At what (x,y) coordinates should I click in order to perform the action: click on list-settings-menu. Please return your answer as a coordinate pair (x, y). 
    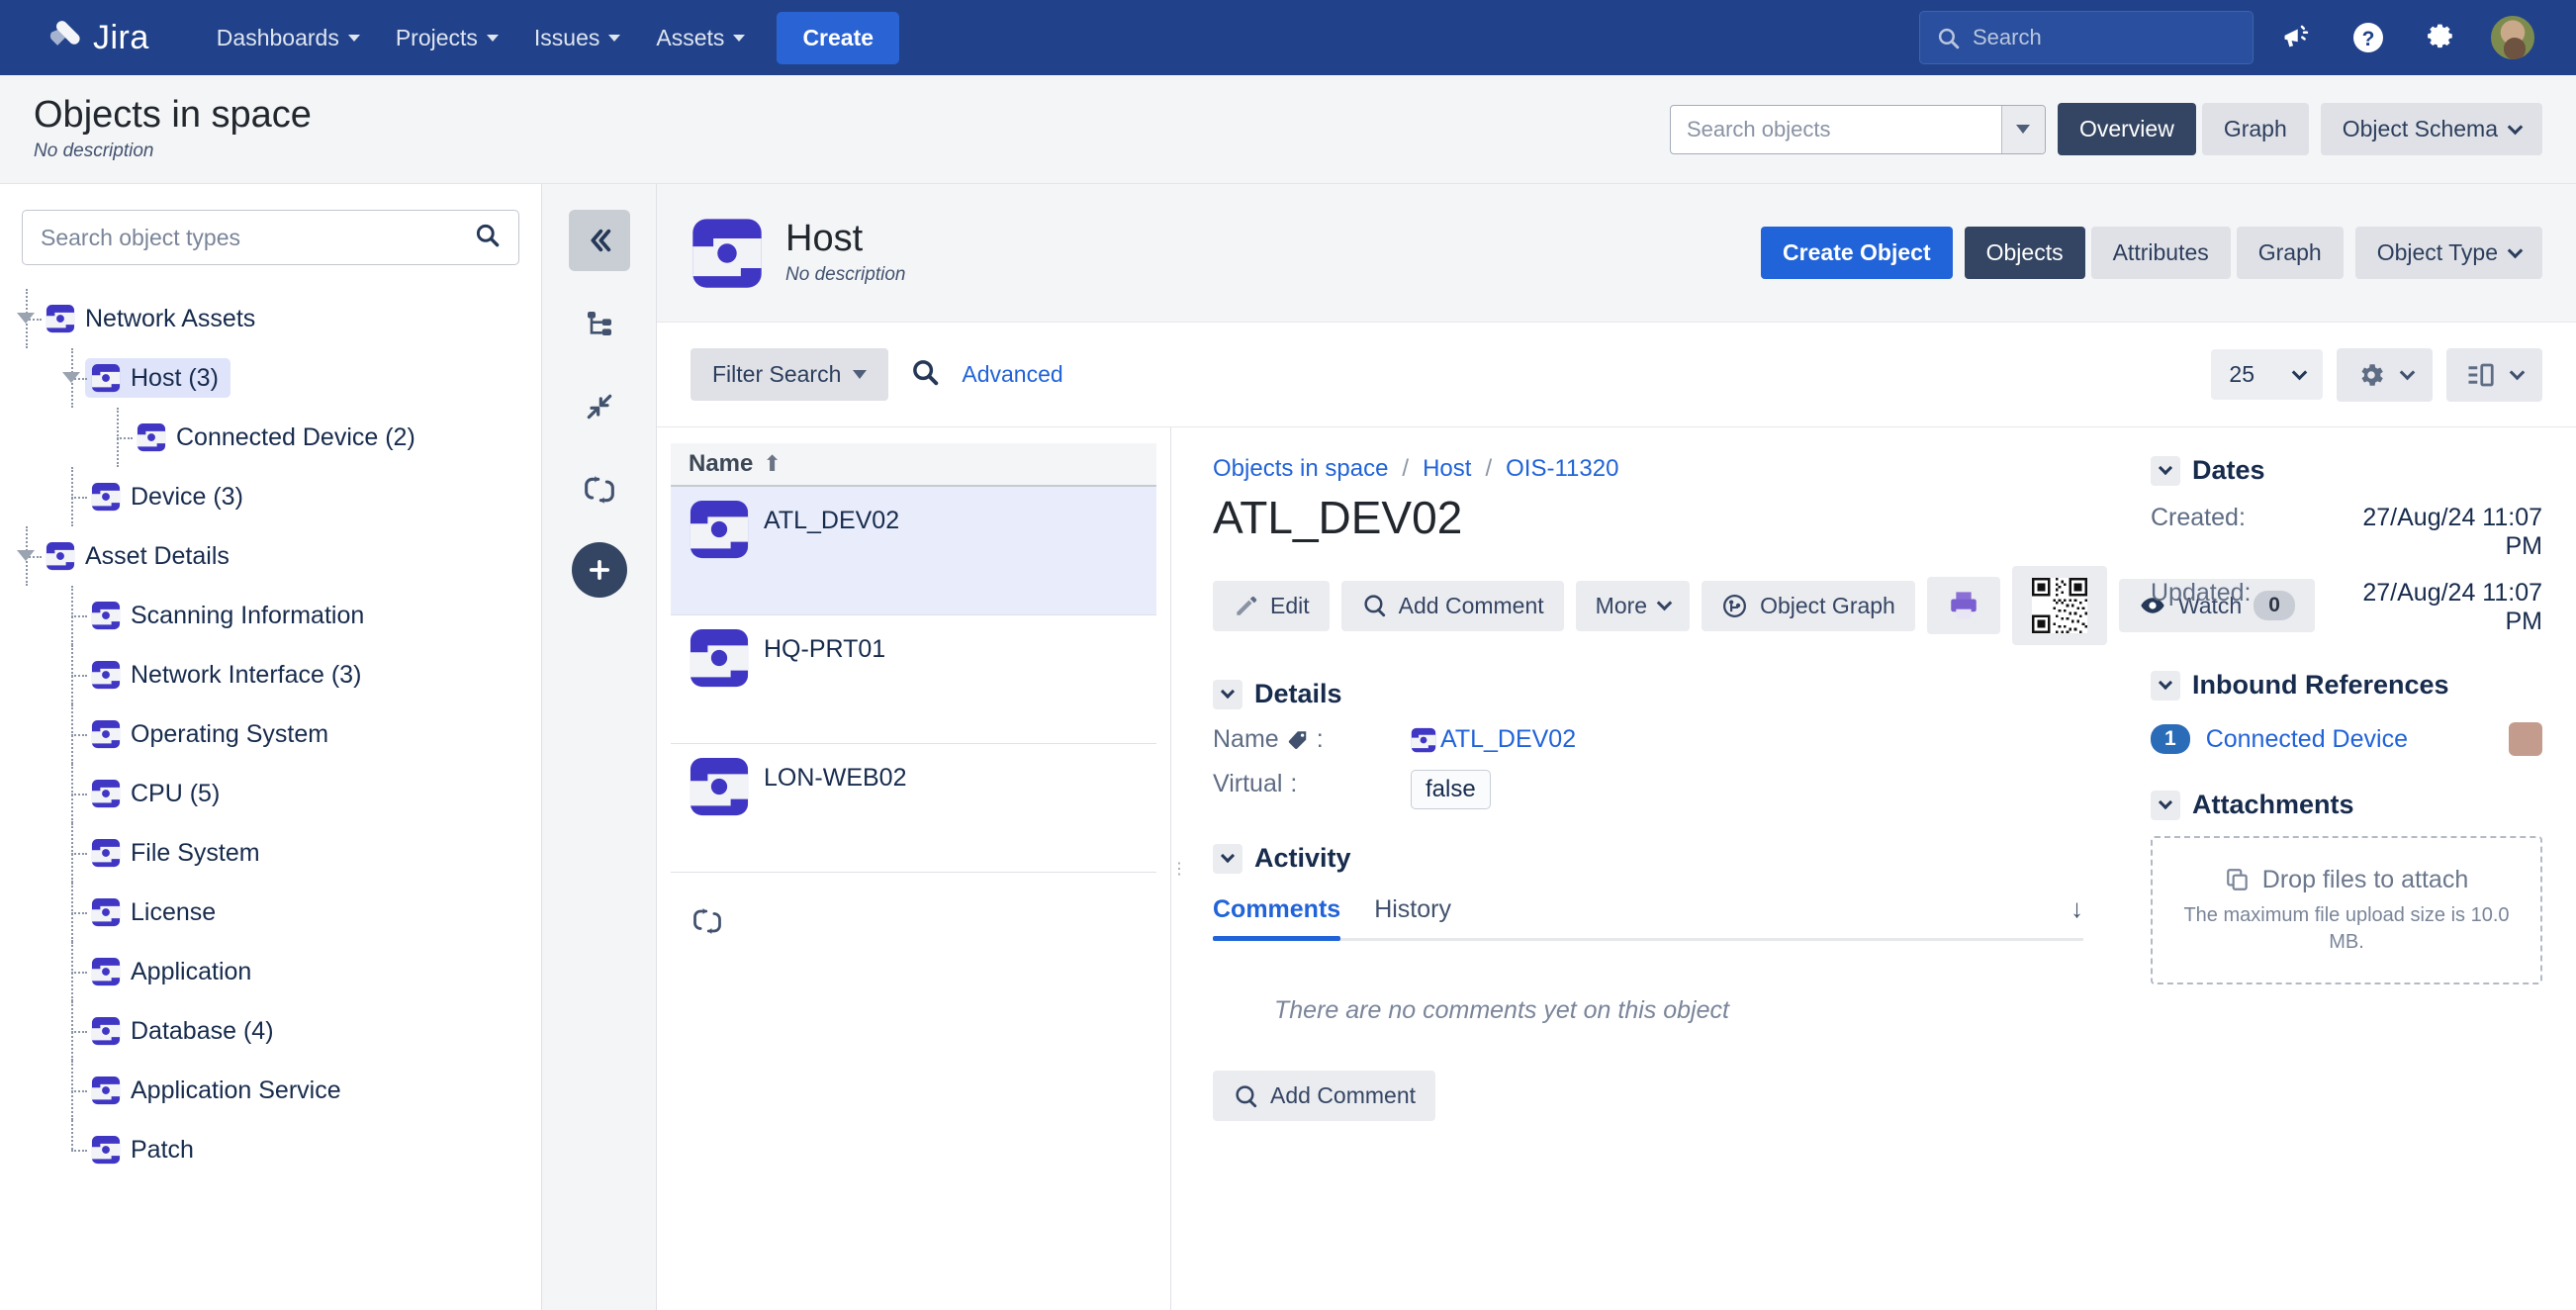
    Looking at the image, I should click on (2385, 375).